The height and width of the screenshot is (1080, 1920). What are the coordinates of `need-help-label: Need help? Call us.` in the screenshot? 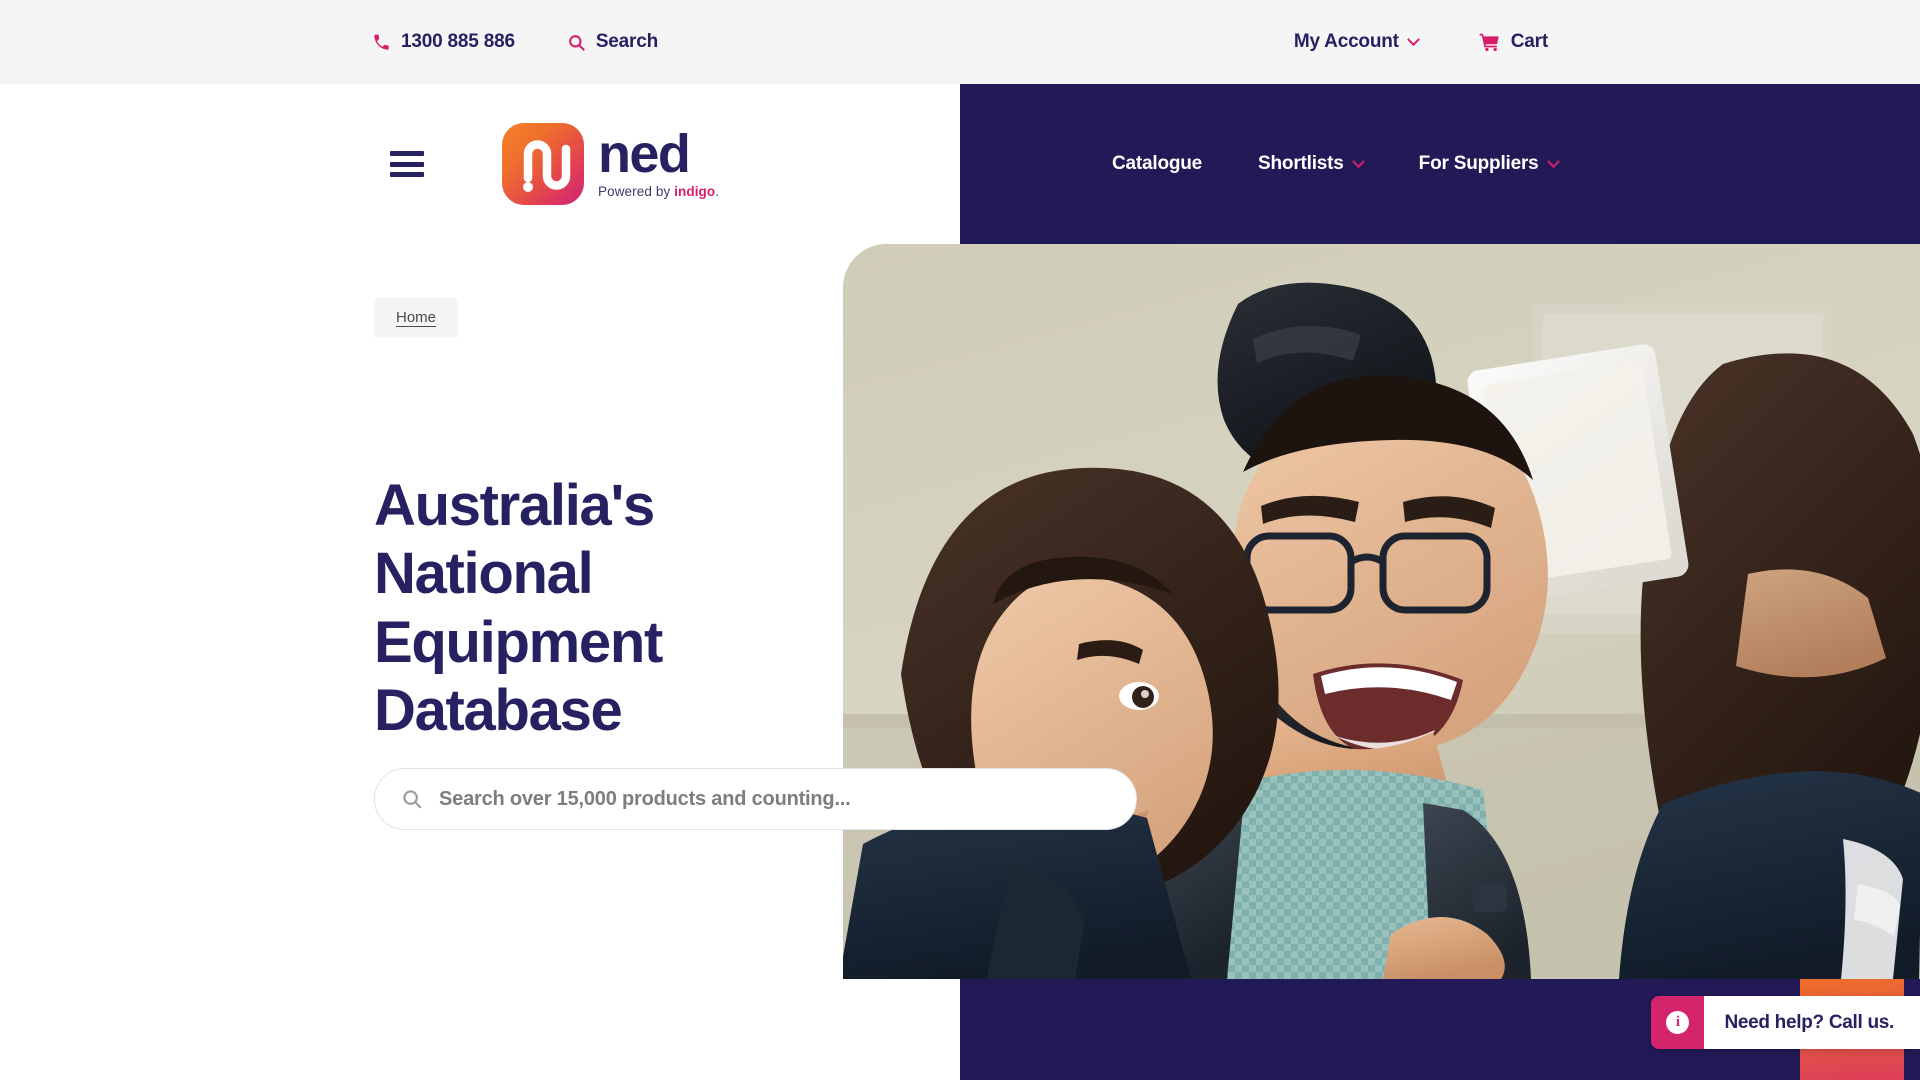 It's located at (1812, 1022).